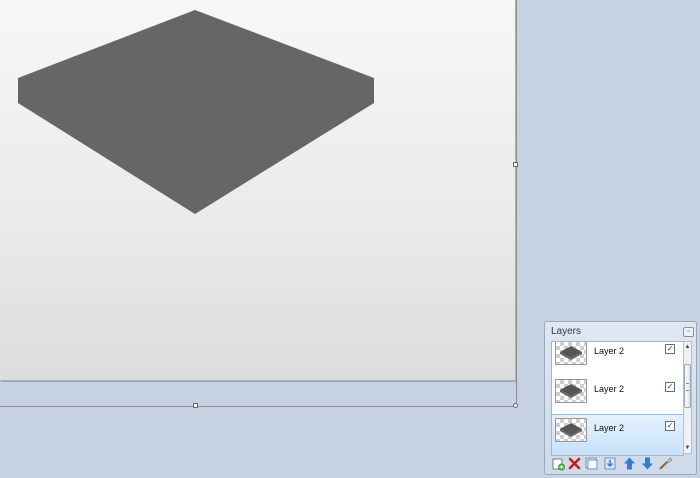  Describe the element at coordinates (665, 463) in the screenshot. I see `layer-properties-icon` at that location.